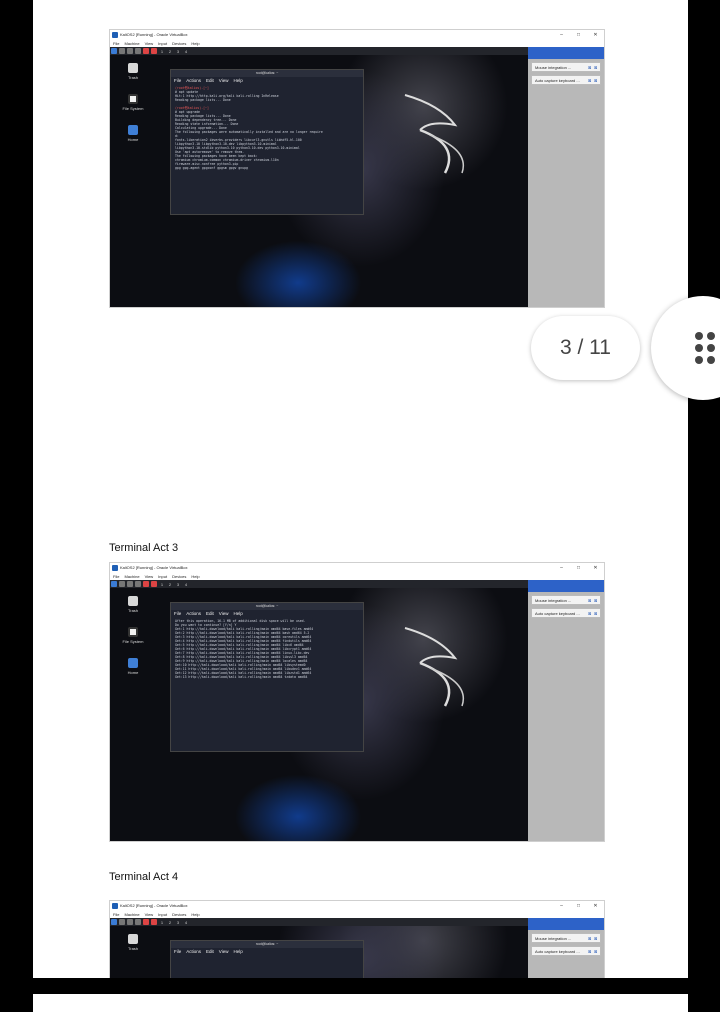  Describe the element at coordinates (211, 168) in the screenshot. I see `terminal-line: gpg gpg-agent gpgconf gpgsm gpgv gnupg` at that location.